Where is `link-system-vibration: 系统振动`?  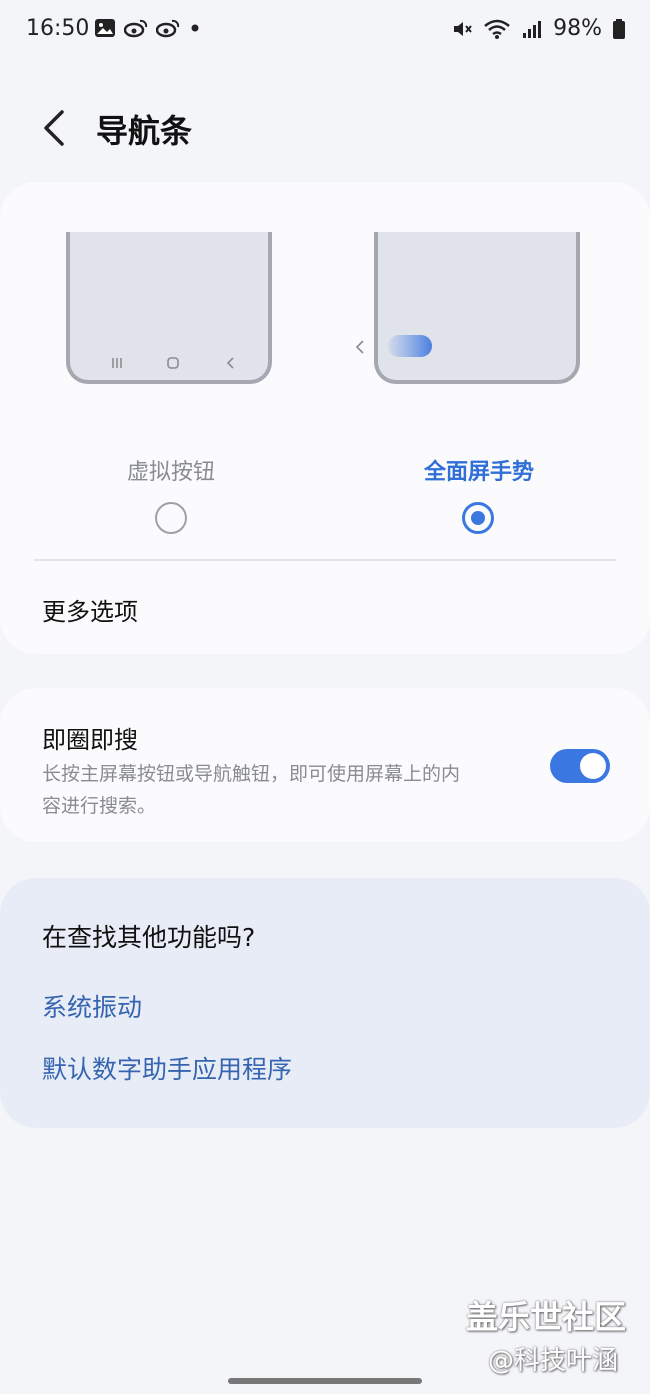 link-system-vibration: 系统振动 is located at coordinates (92, 1006).